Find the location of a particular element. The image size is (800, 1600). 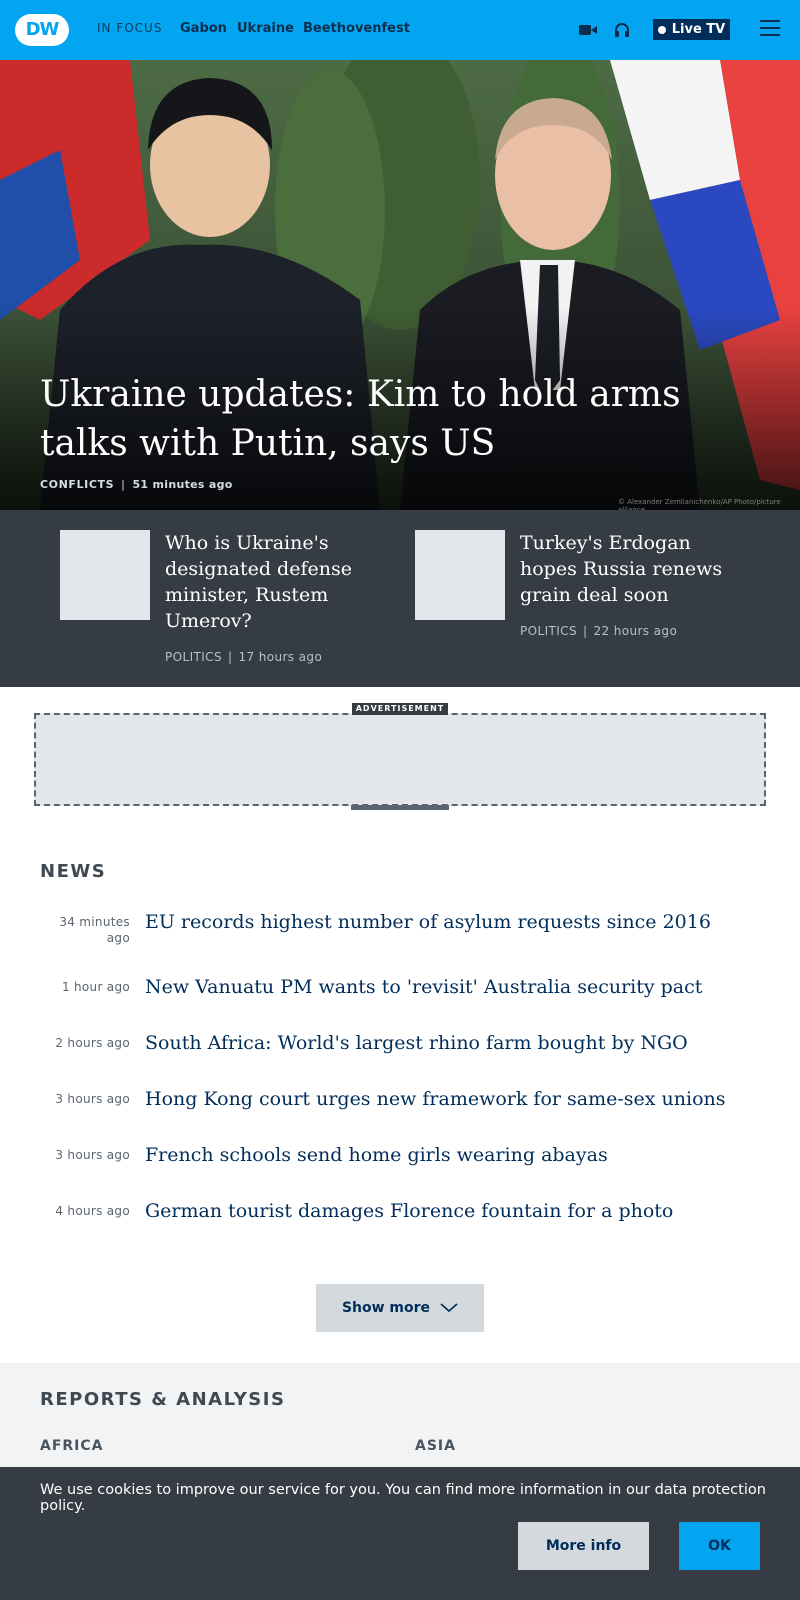

menu-icon is located at coordinates (770, 28).